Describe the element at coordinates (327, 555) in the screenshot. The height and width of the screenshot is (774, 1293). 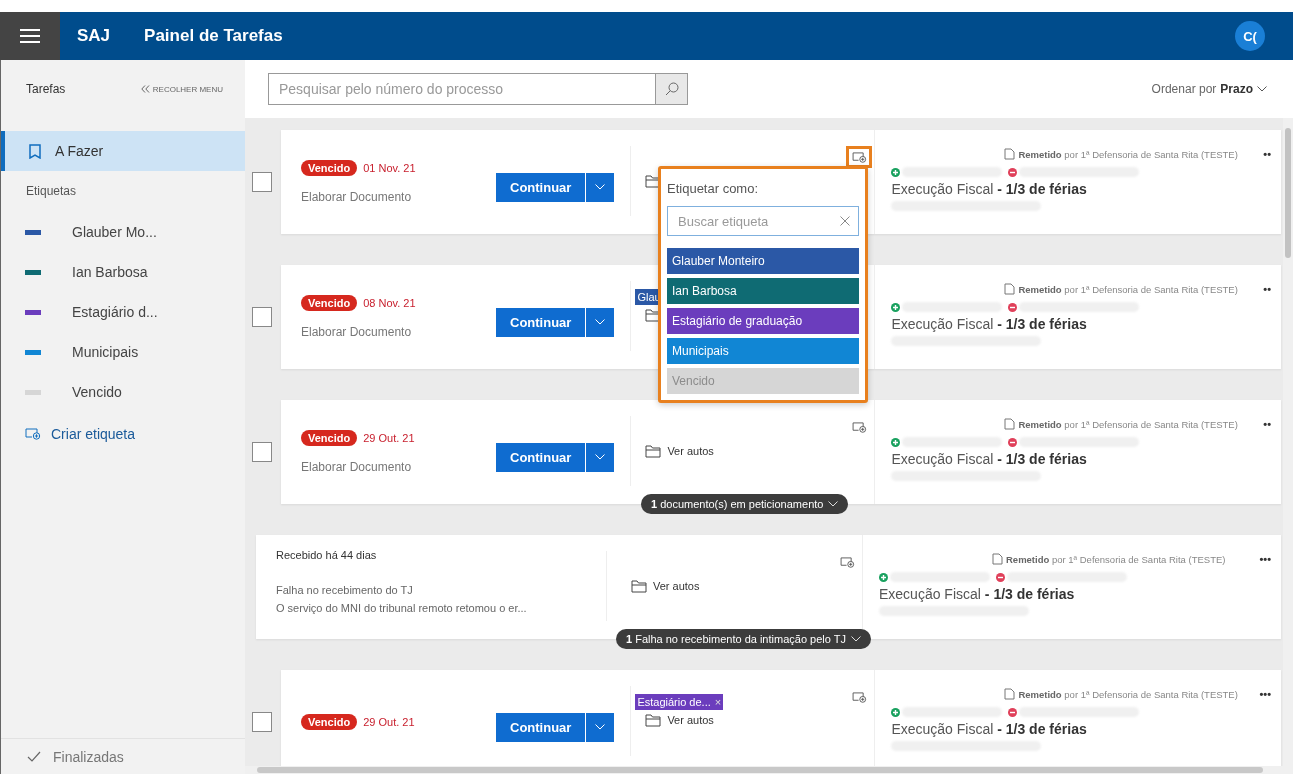
I see `received-time: Recebido há 44 dias` at that location.